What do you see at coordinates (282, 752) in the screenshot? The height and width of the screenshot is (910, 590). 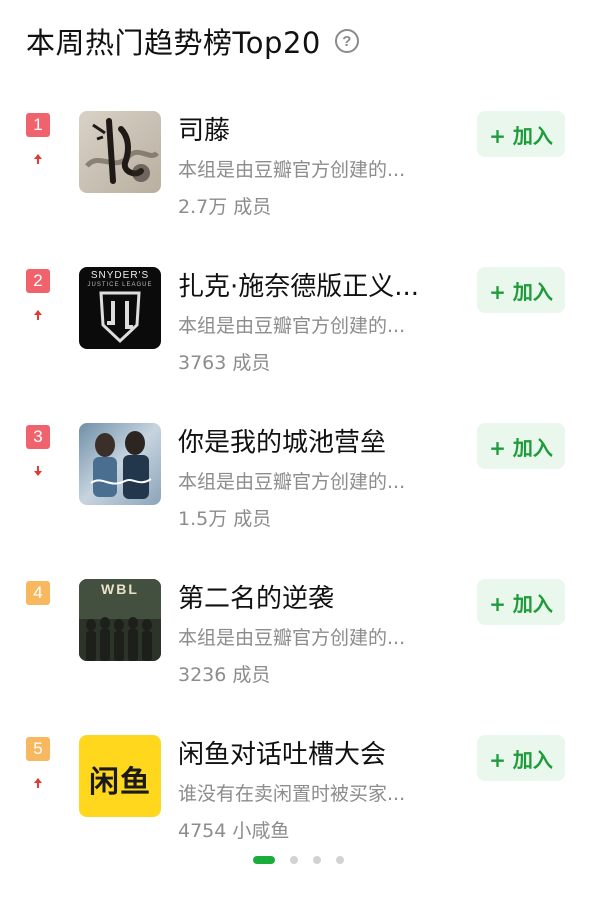 I see `group-name: 闲鱼对话吐槽大会` at bounding box center [282, 752].